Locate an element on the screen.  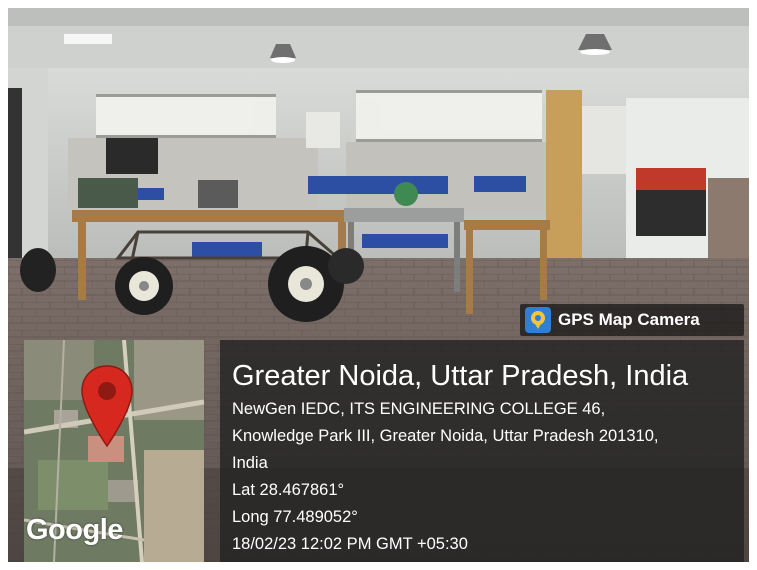
latitude: Lat 28.467861° is located at coordinates (288, 490).